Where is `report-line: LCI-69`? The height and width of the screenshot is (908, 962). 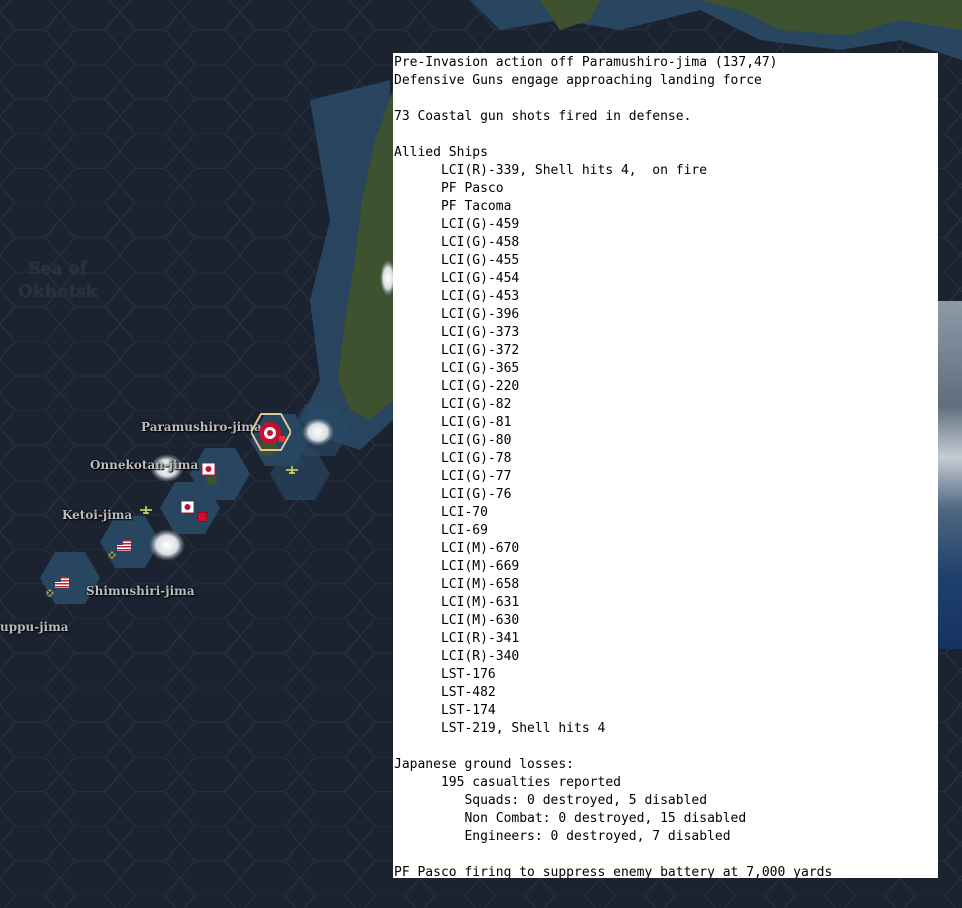
report-line: LCI-69 is located at coordinates (441, 530).